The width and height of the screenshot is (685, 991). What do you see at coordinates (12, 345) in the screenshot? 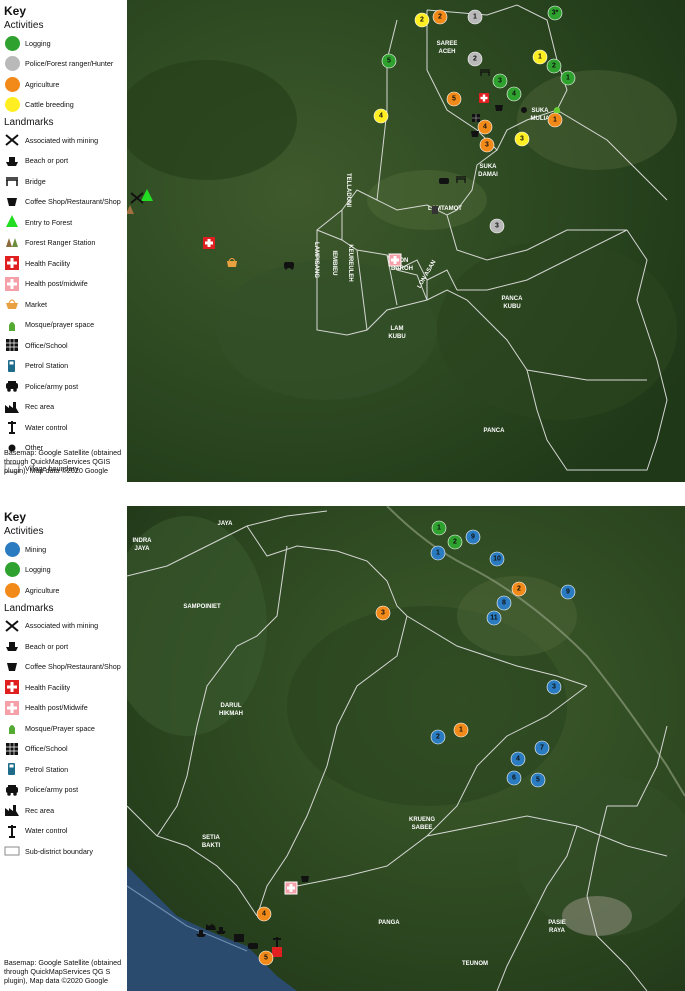
I see `building-icon` at bounding box center [12, 345].